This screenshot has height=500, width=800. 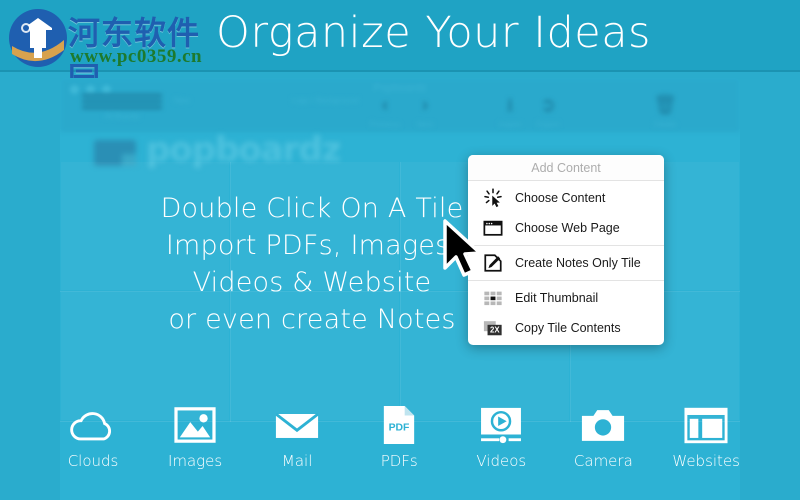 What do you see at coordinates (297, 461) in the screenshot?
I see `source-label: Mail` at bounding box center [297, 461].